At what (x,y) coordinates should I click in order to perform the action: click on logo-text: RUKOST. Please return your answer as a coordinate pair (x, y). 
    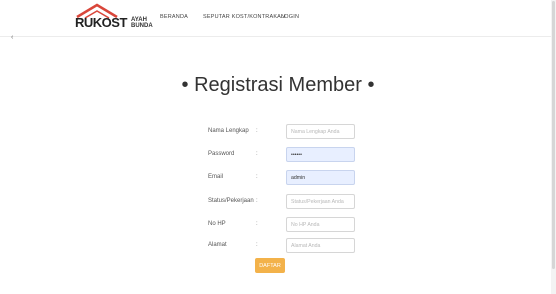
    Looking at the image, I should click on (101, 22).